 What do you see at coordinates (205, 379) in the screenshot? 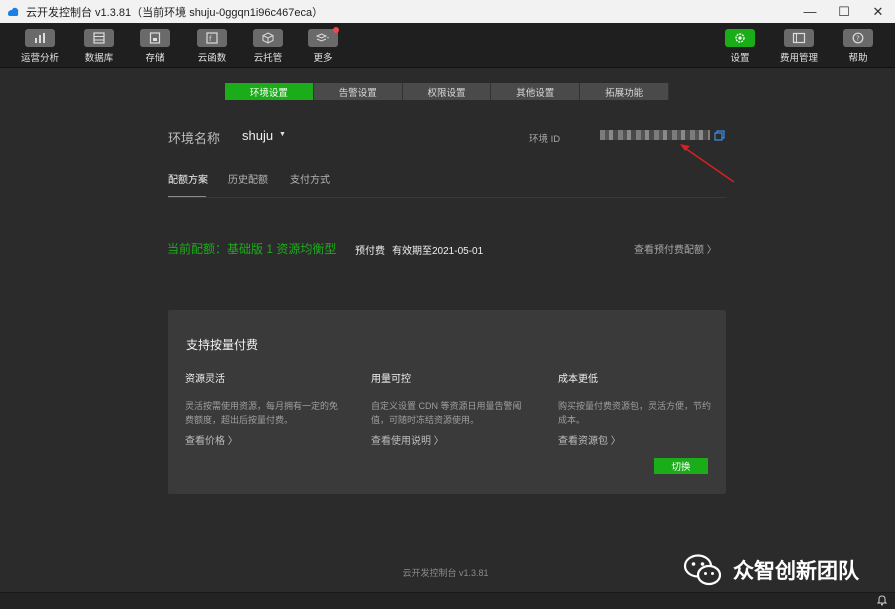
I see `feature-head: 资源灵活` at bounding box center [205, 379].